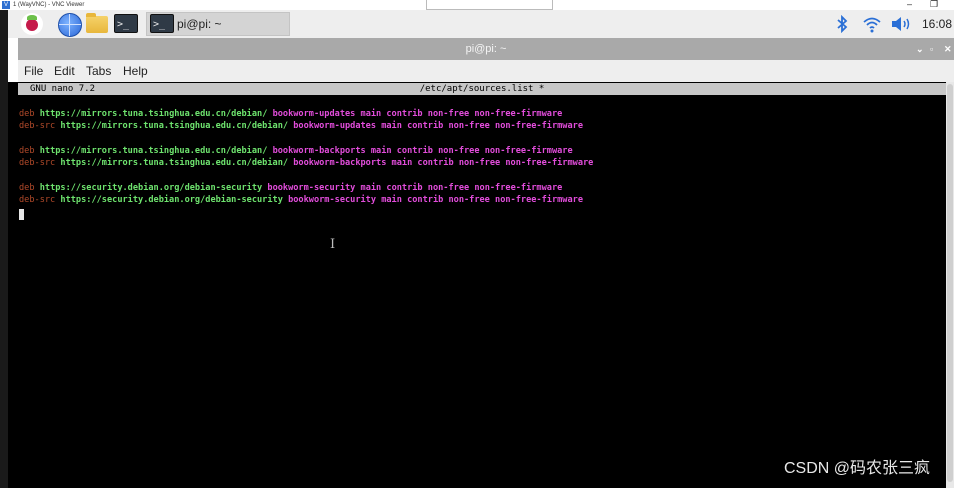 The image size is (954, 488). I want to click on menu-file: File, so click(33, 71).